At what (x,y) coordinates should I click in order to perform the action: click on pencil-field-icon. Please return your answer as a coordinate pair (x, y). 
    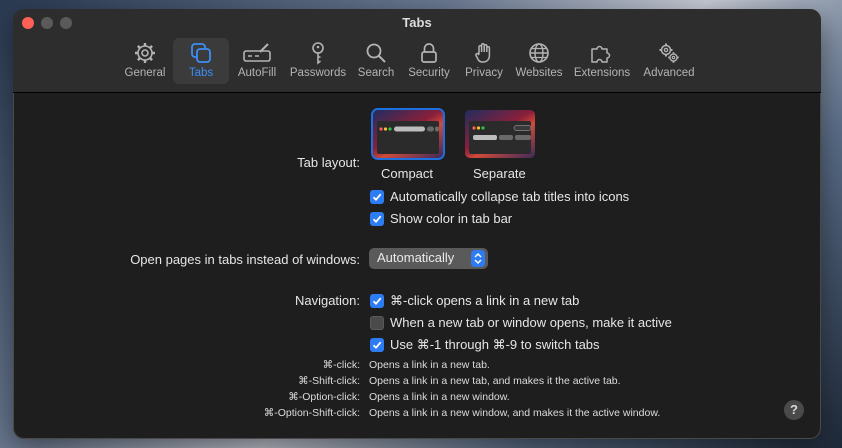
    Looking at the image, I should click on (257, 52).